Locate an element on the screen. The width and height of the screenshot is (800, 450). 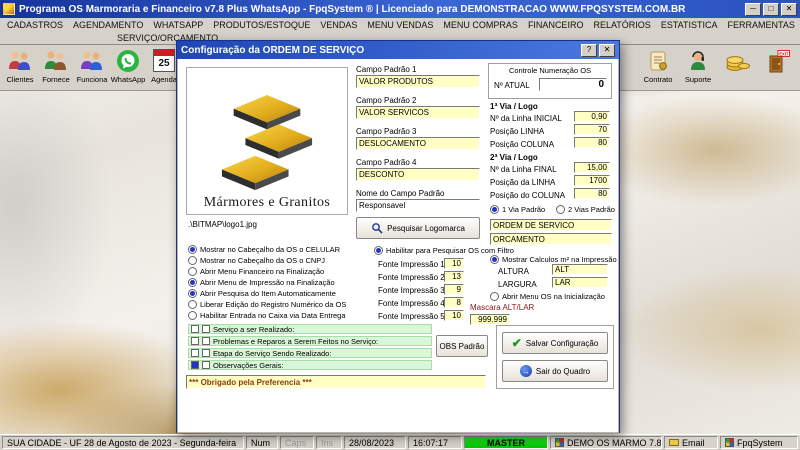
via1-header: 1ª Via / Logo is located at coordinates (514, 106).